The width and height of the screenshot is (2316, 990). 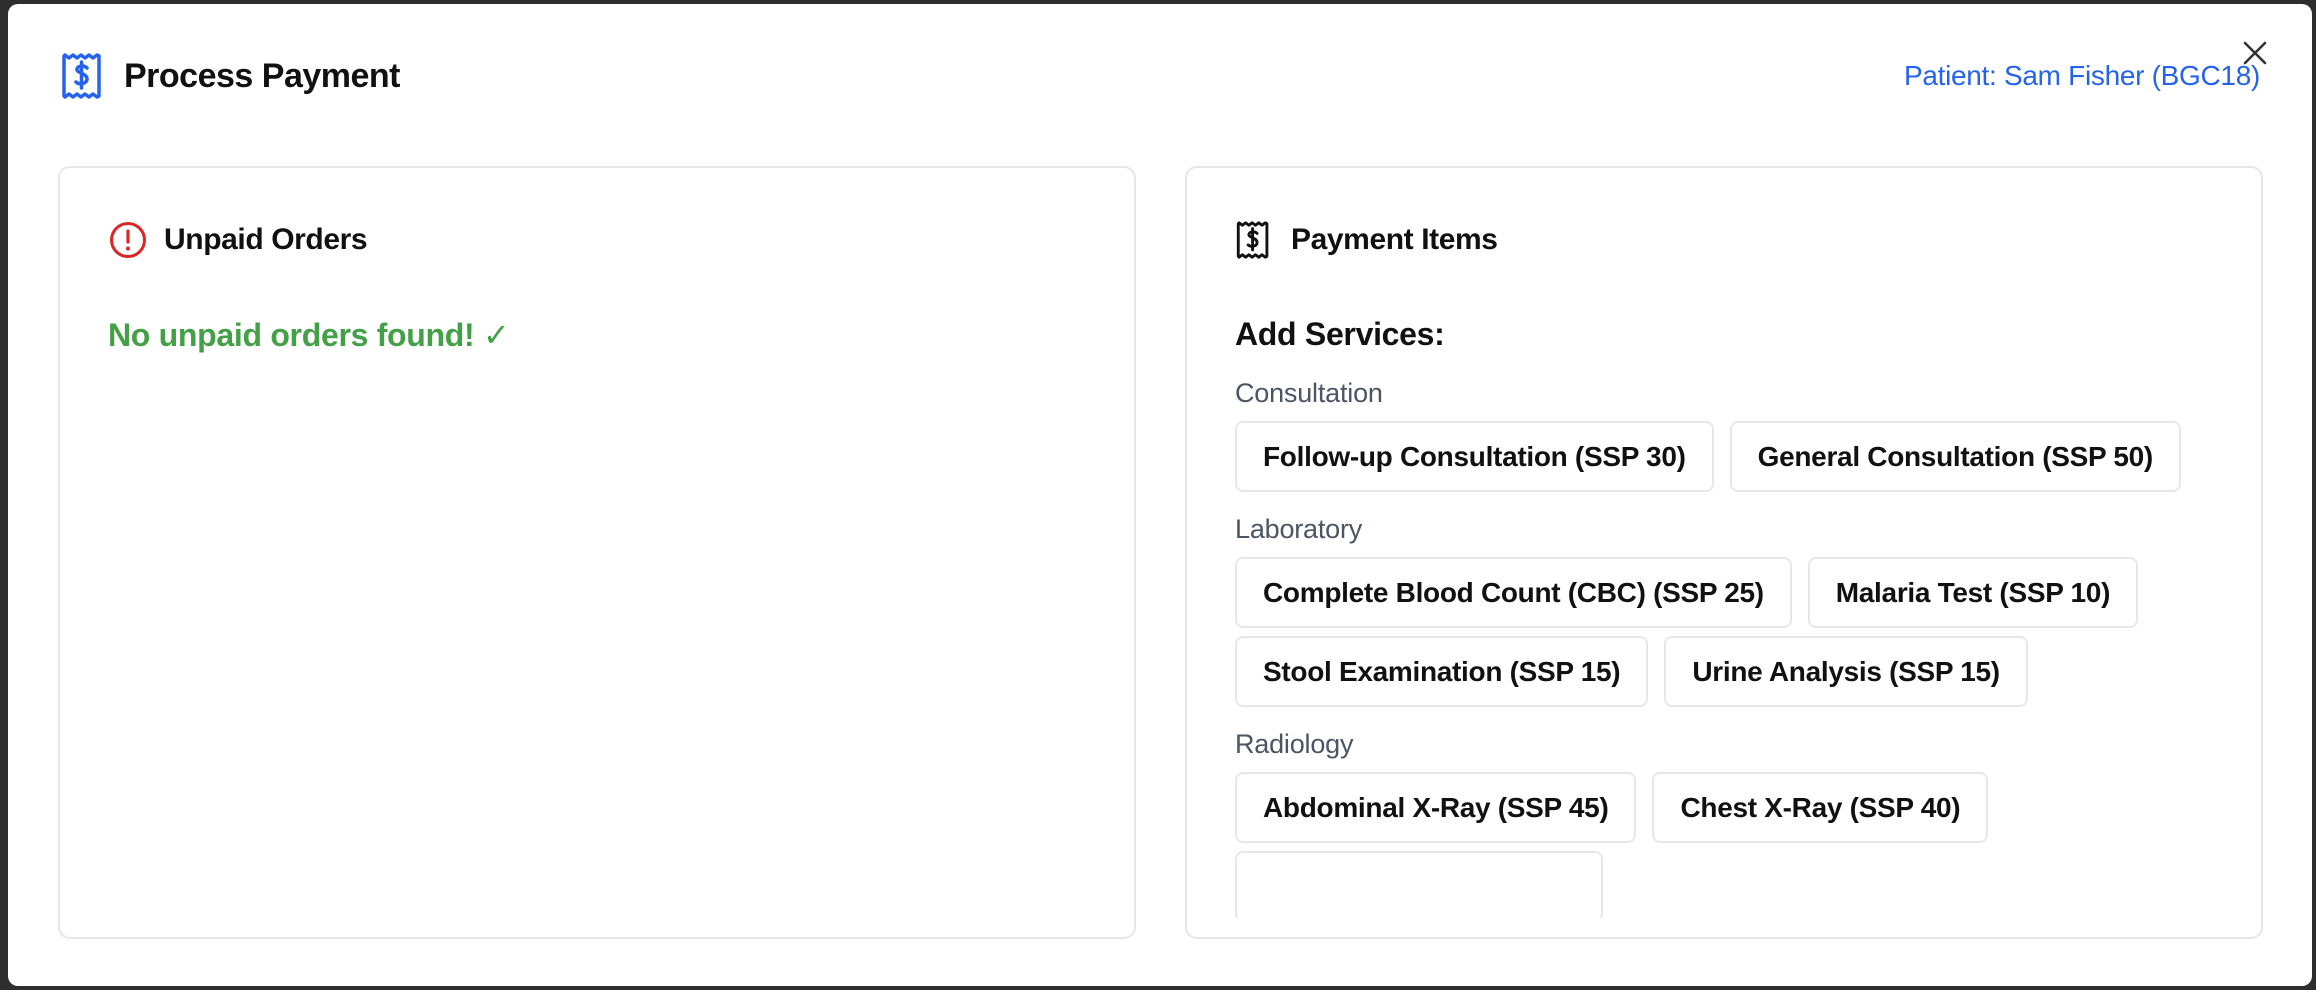 I want to click on title-wrap: Process Payment, so click(x=230, y=76).